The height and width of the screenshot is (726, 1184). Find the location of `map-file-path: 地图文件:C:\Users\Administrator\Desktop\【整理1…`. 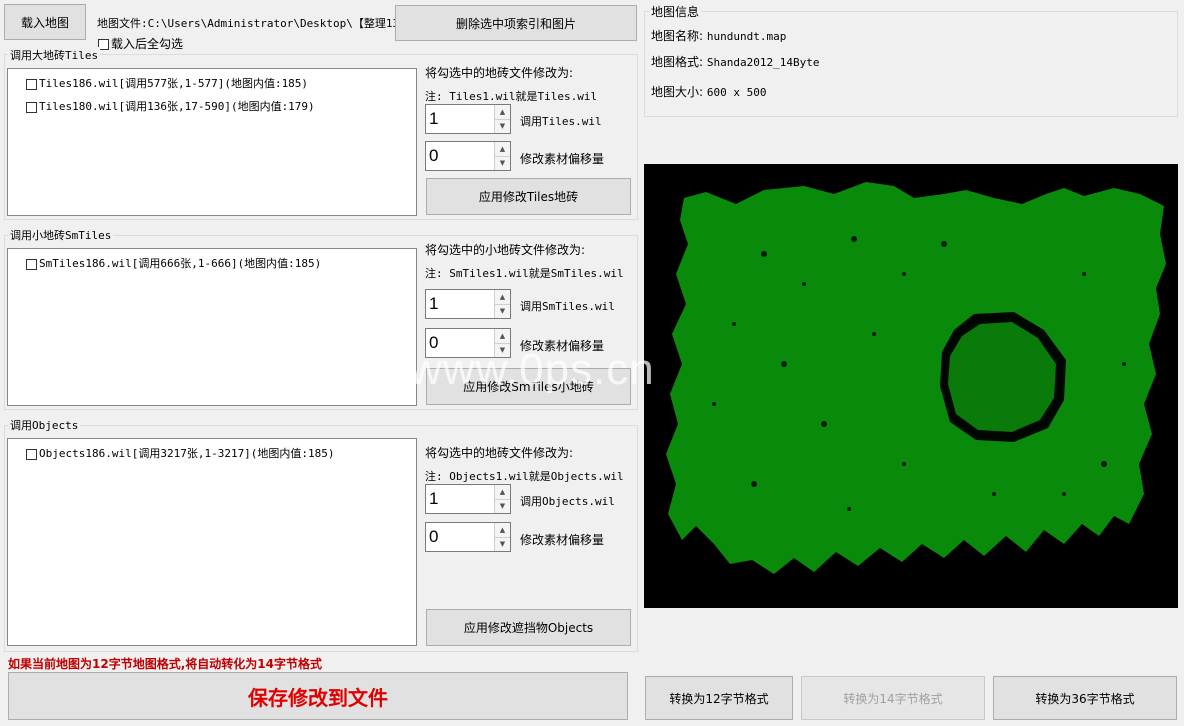

map-file-path: 地图文件:C:\Users\Administrator\Desktop\【整理1… is located at coordinates (254, 23).